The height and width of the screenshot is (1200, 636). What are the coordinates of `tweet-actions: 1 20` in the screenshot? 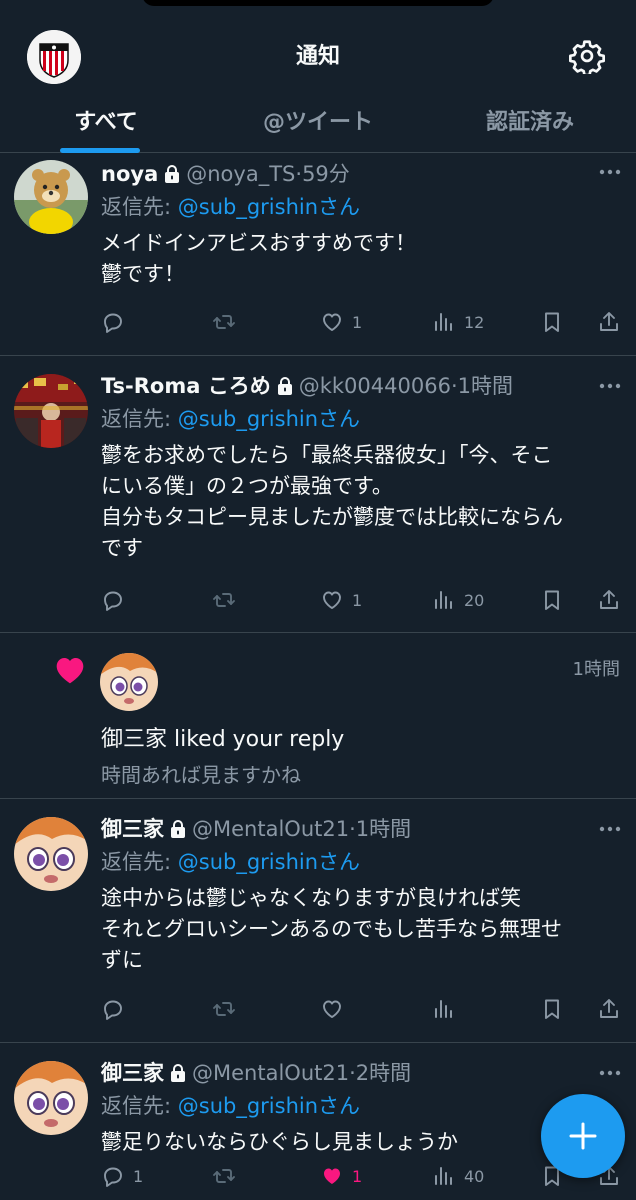 It's located at (362, 600).